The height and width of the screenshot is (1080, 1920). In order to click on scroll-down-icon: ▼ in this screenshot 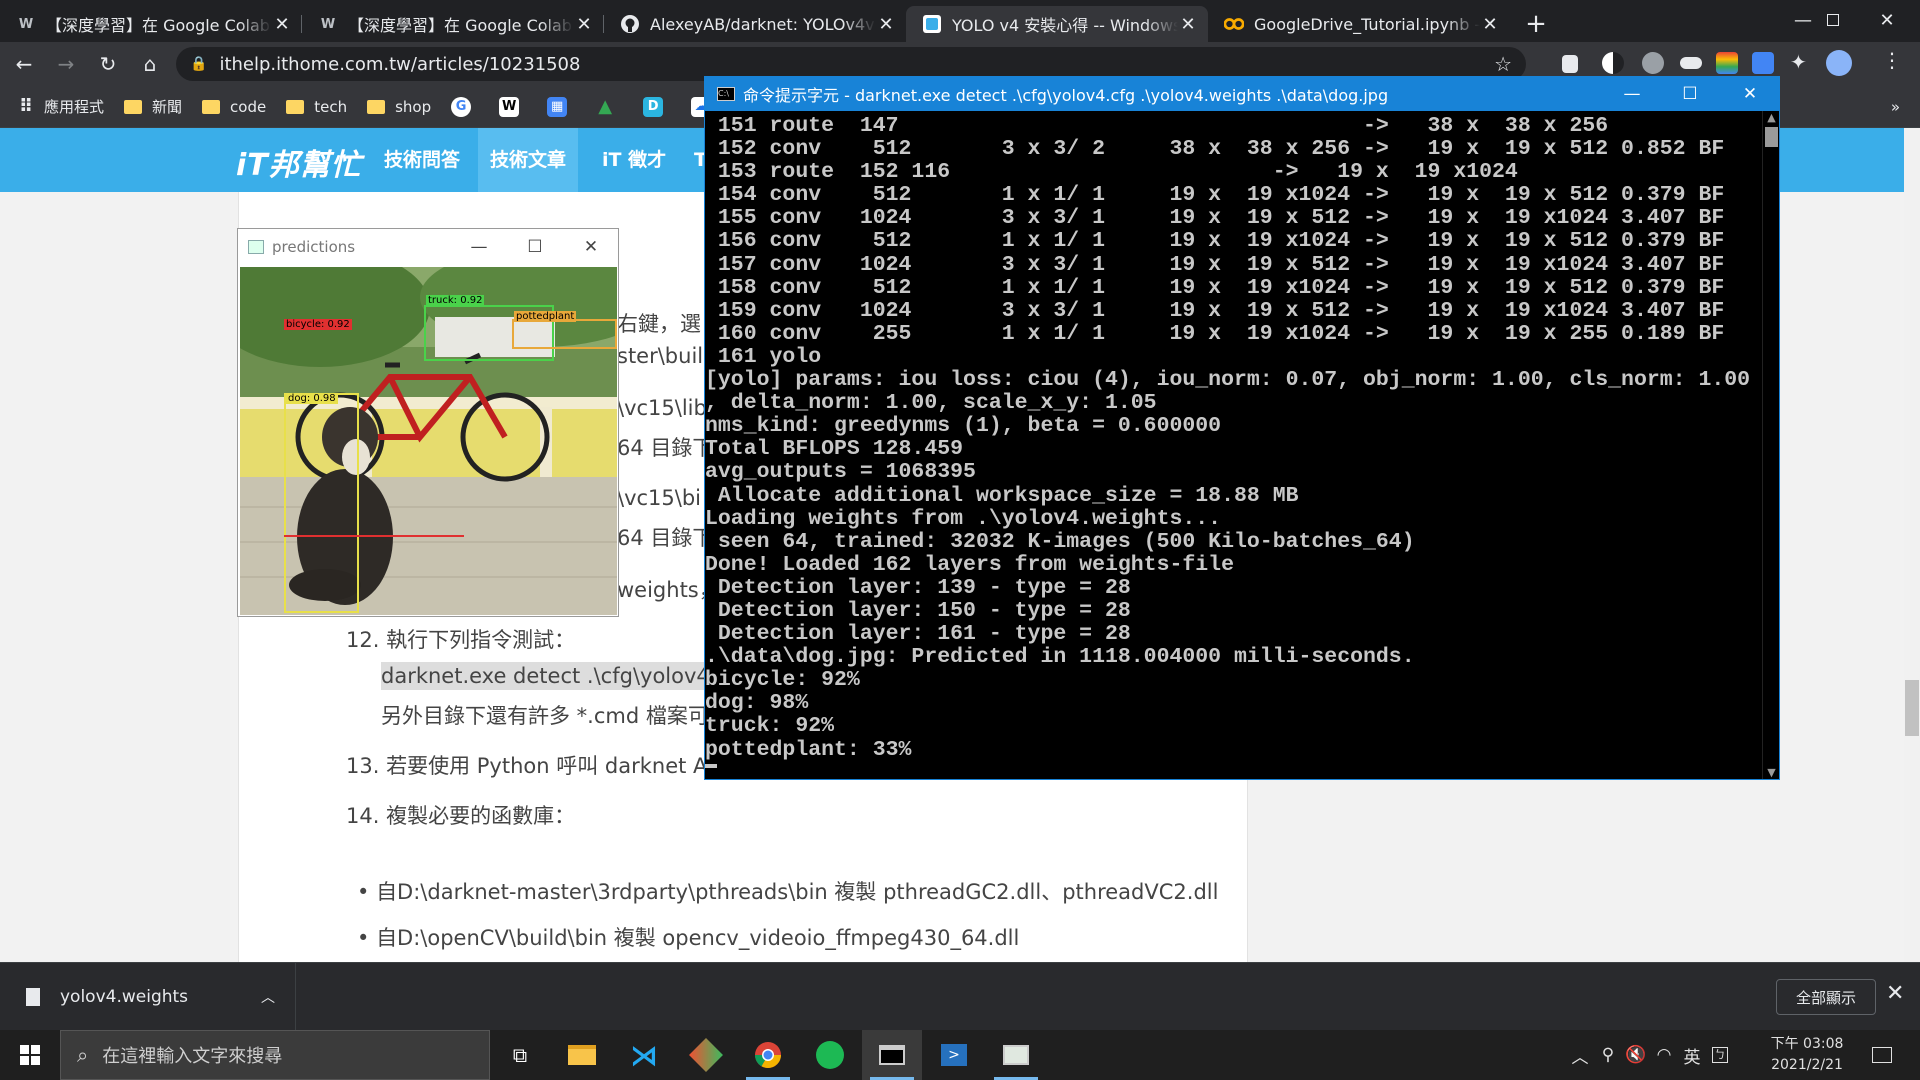, I will do `click(1771, 772)`.